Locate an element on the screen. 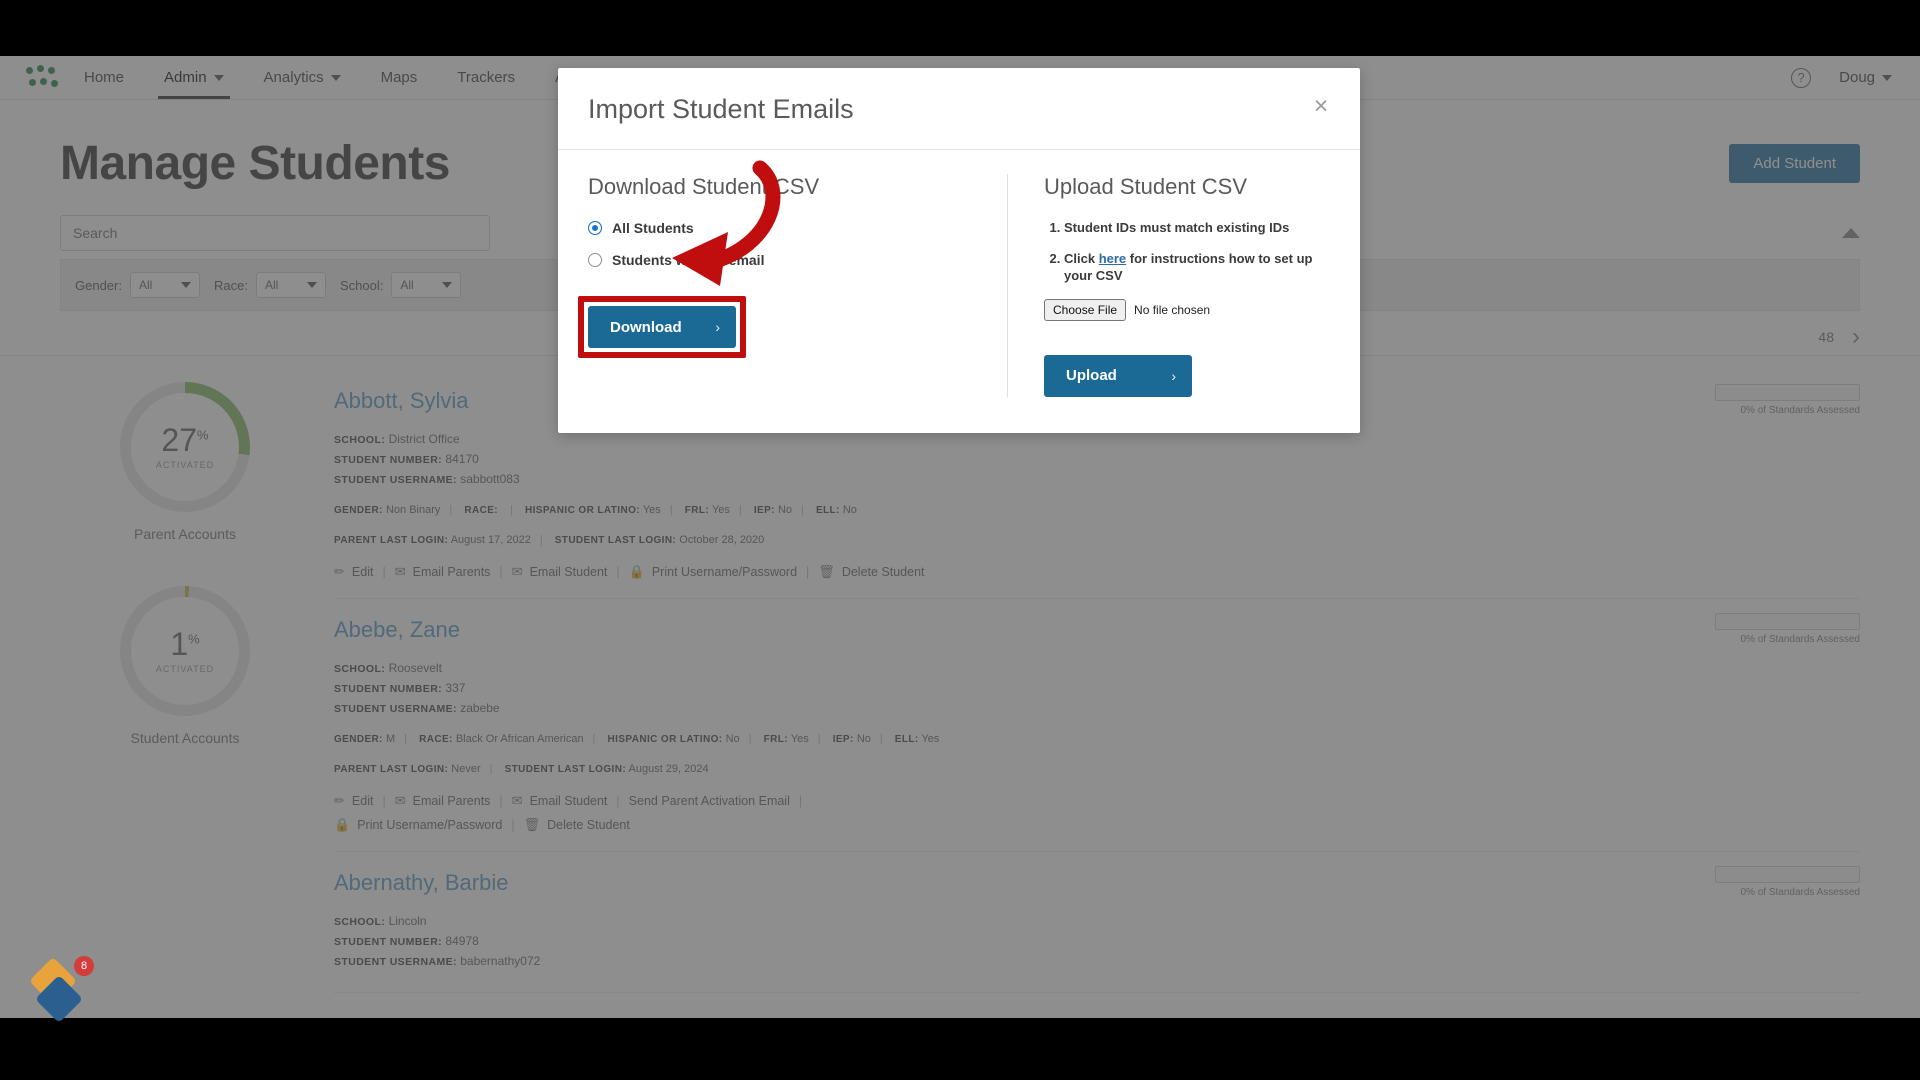  upload-button-label: Upload is located at coordinates (1091, 376).